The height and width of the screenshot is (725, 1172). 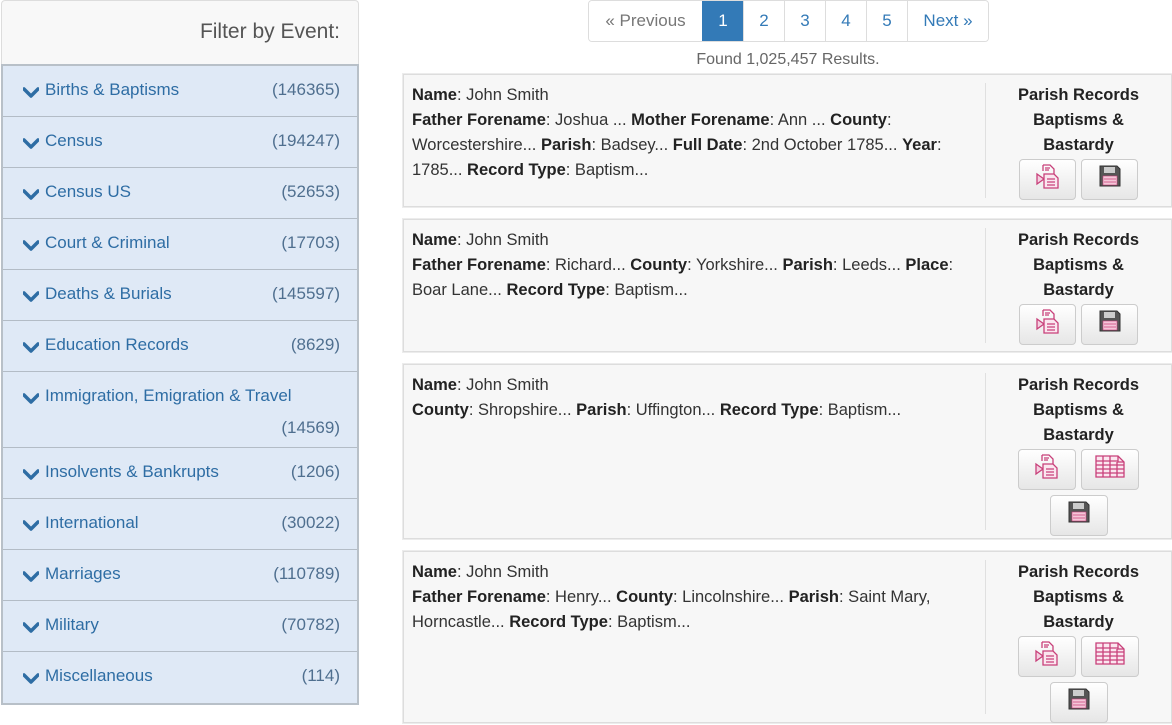 I want to click on filter-item-label: Census US, so click(x=88, y=191).